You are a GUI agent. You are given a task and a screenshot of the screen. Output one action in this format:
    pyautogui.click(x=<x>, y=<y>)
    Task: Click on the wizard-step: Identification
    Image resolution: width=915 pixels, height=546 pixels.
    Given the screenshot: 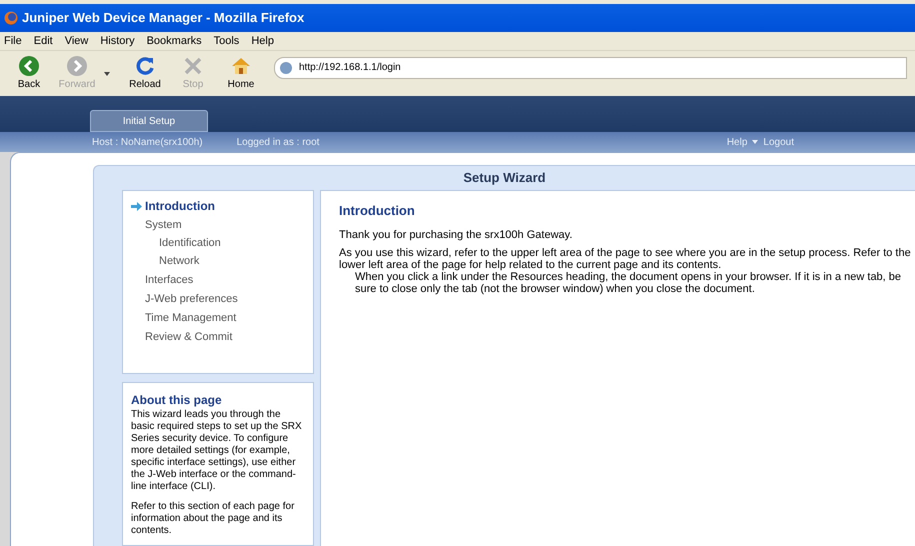 What is the action you would take?
    pyautogui.click(x=190, y=243)
    